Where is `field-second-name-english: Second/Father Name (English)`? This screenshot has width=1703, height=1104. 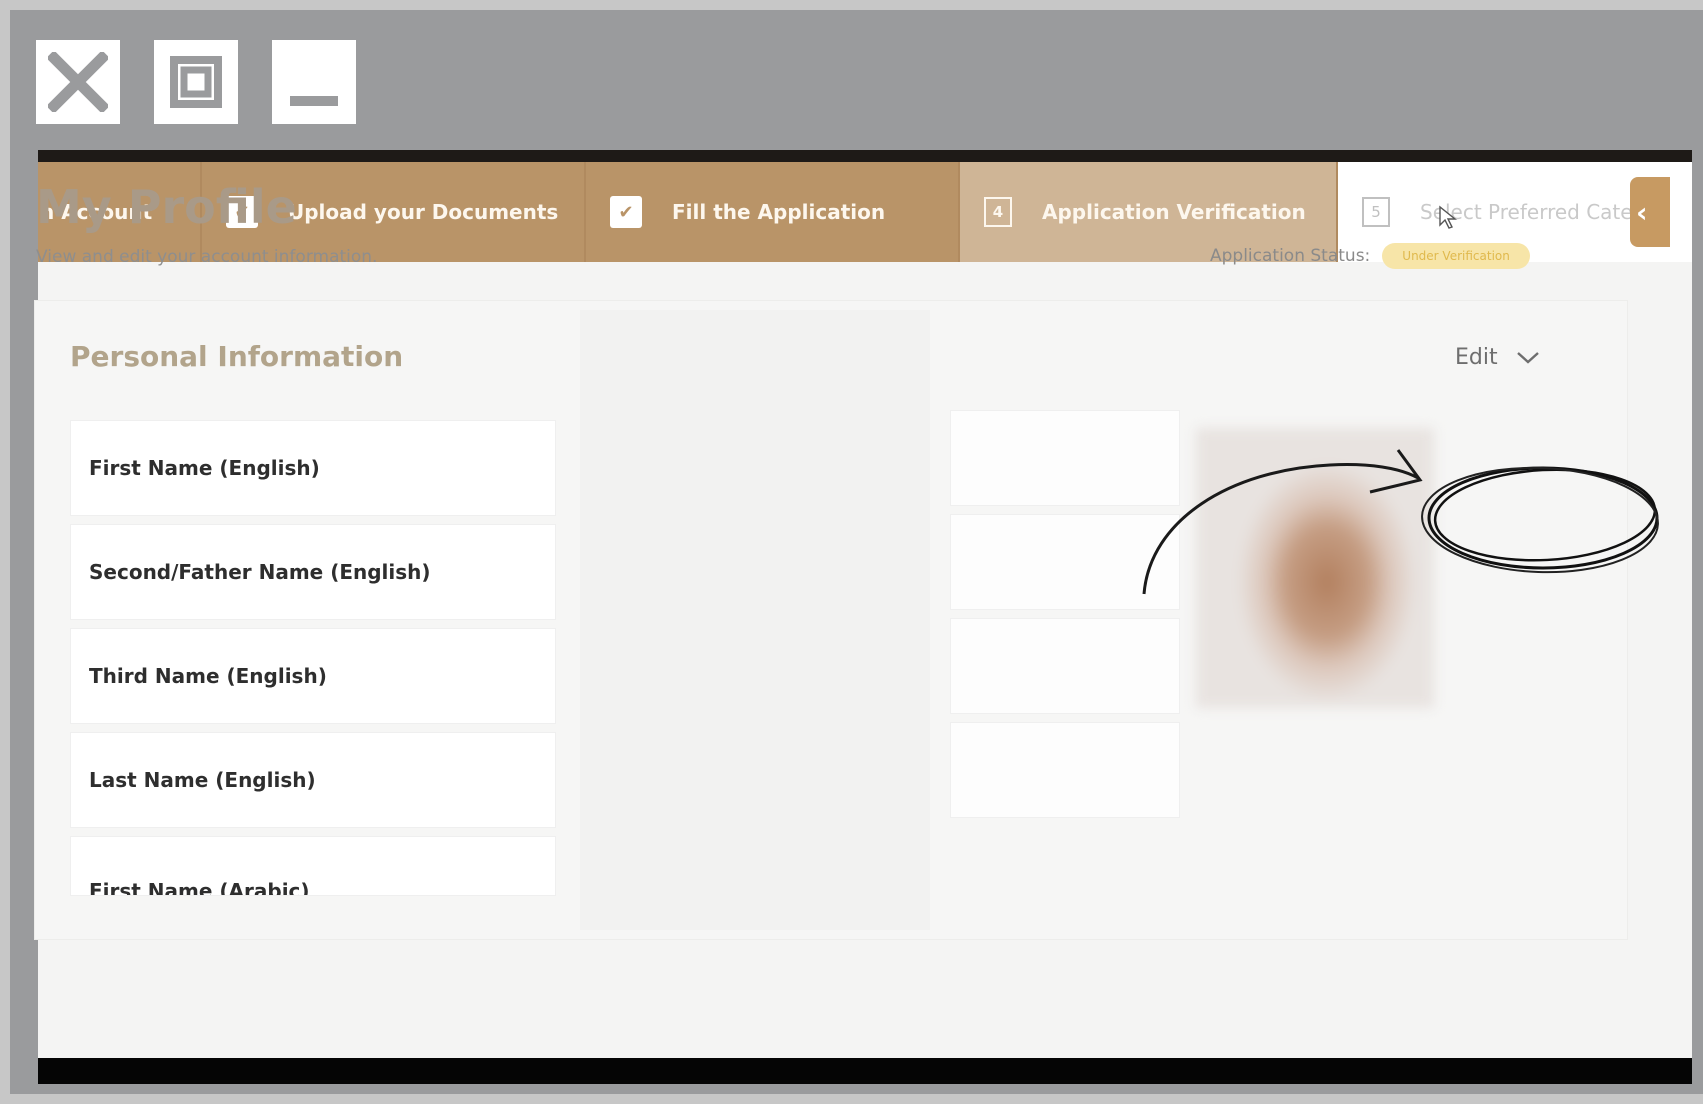 field-second-name-english: Second/Father Name (English) is located at coordinates (313, 572).